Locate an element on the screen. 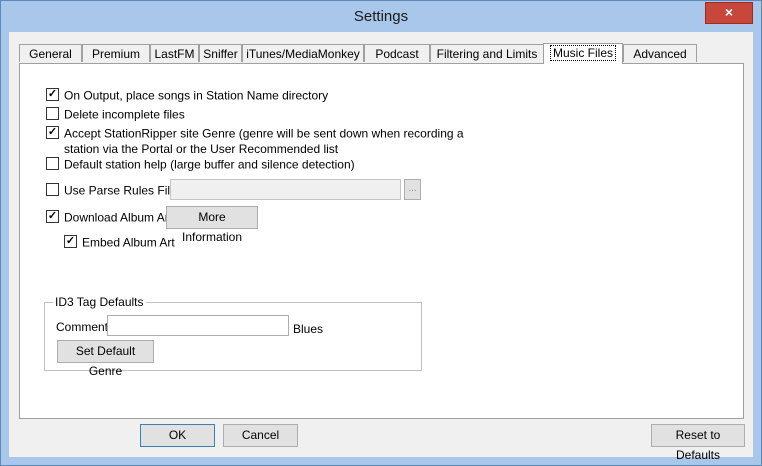  tab-lastfm: LastFM is located at coordinates (174, 53).